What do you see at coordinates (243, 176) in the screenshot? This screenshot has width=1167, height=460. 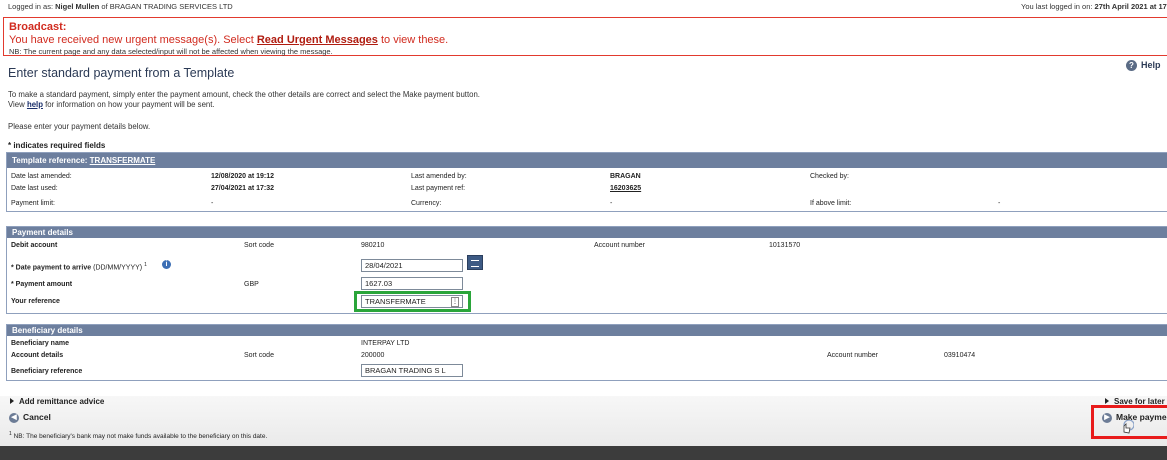 I see `date-last-amended-value: 12/08/2020 at 19:12` at bounding box center [243, 176].